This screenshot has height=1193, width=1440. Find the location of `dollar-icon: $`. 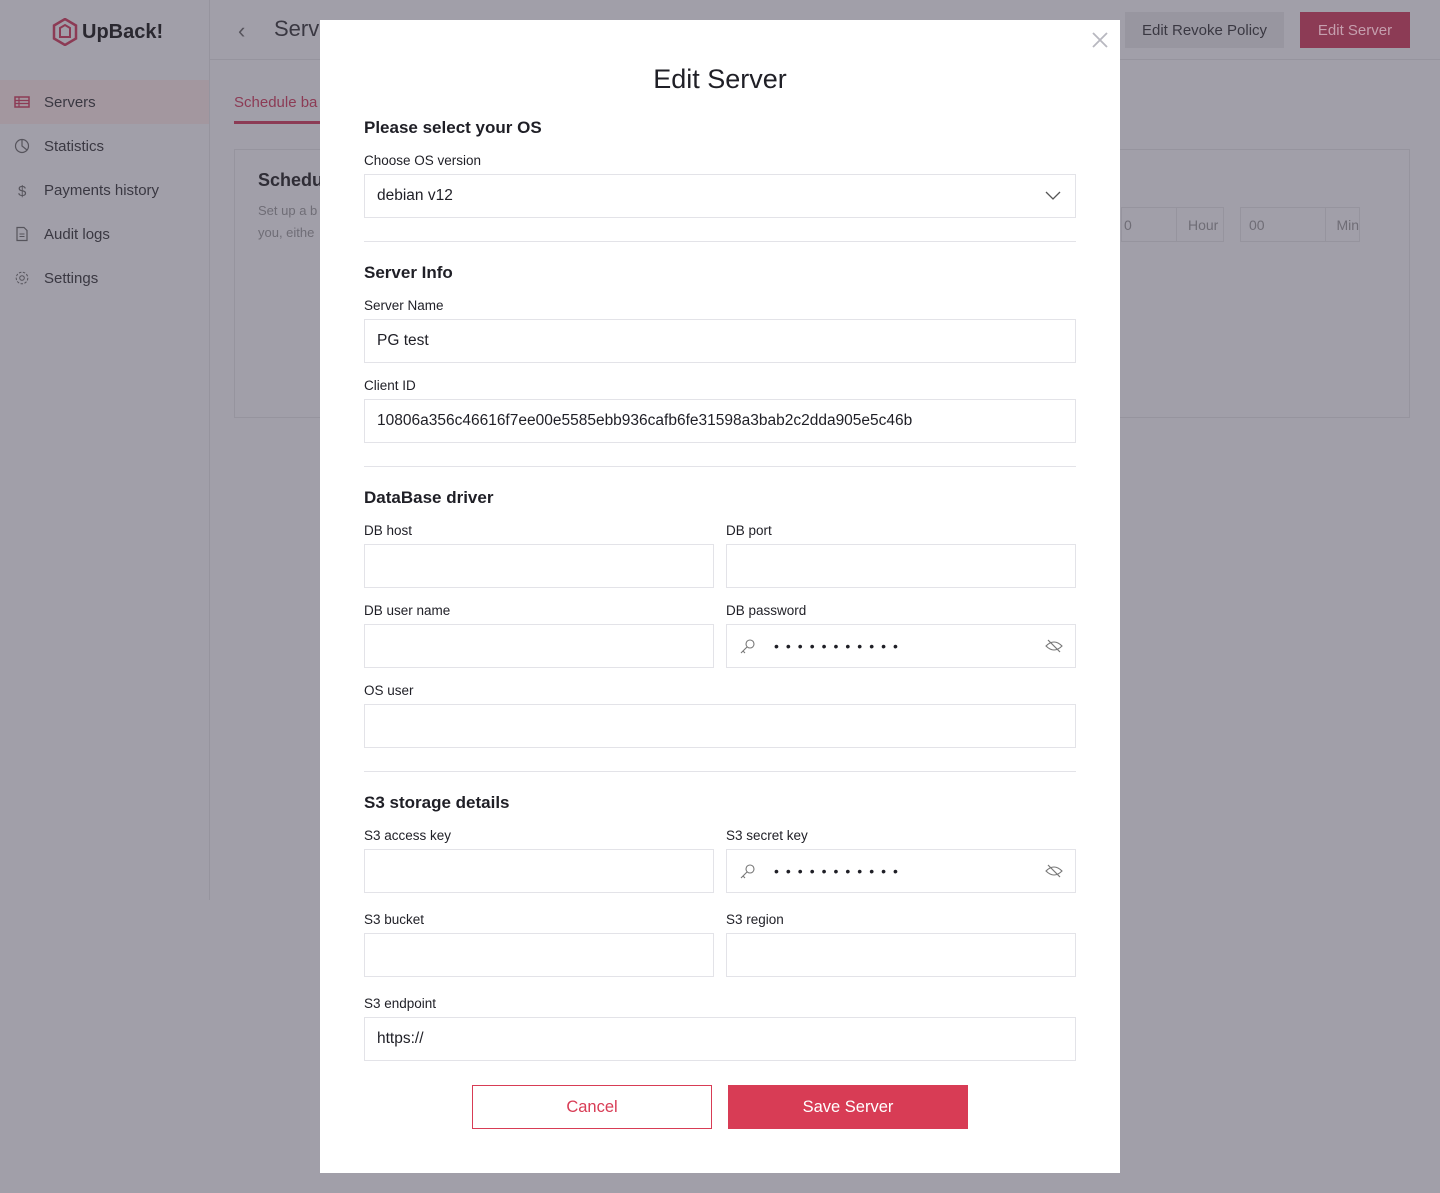

dollar-icon: $ is located at coordinates (22, 190).